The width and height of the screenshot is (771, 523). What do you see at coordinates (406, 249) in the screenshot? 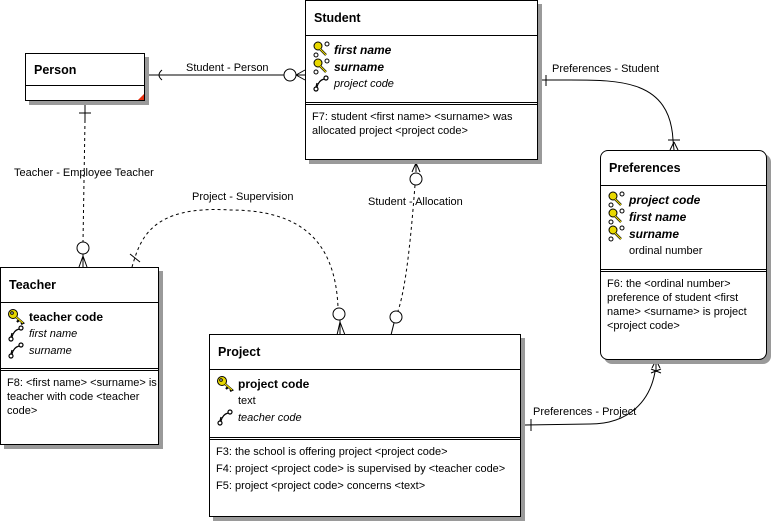
I see `rel-student-allocation` at bounding box center [406, 249].